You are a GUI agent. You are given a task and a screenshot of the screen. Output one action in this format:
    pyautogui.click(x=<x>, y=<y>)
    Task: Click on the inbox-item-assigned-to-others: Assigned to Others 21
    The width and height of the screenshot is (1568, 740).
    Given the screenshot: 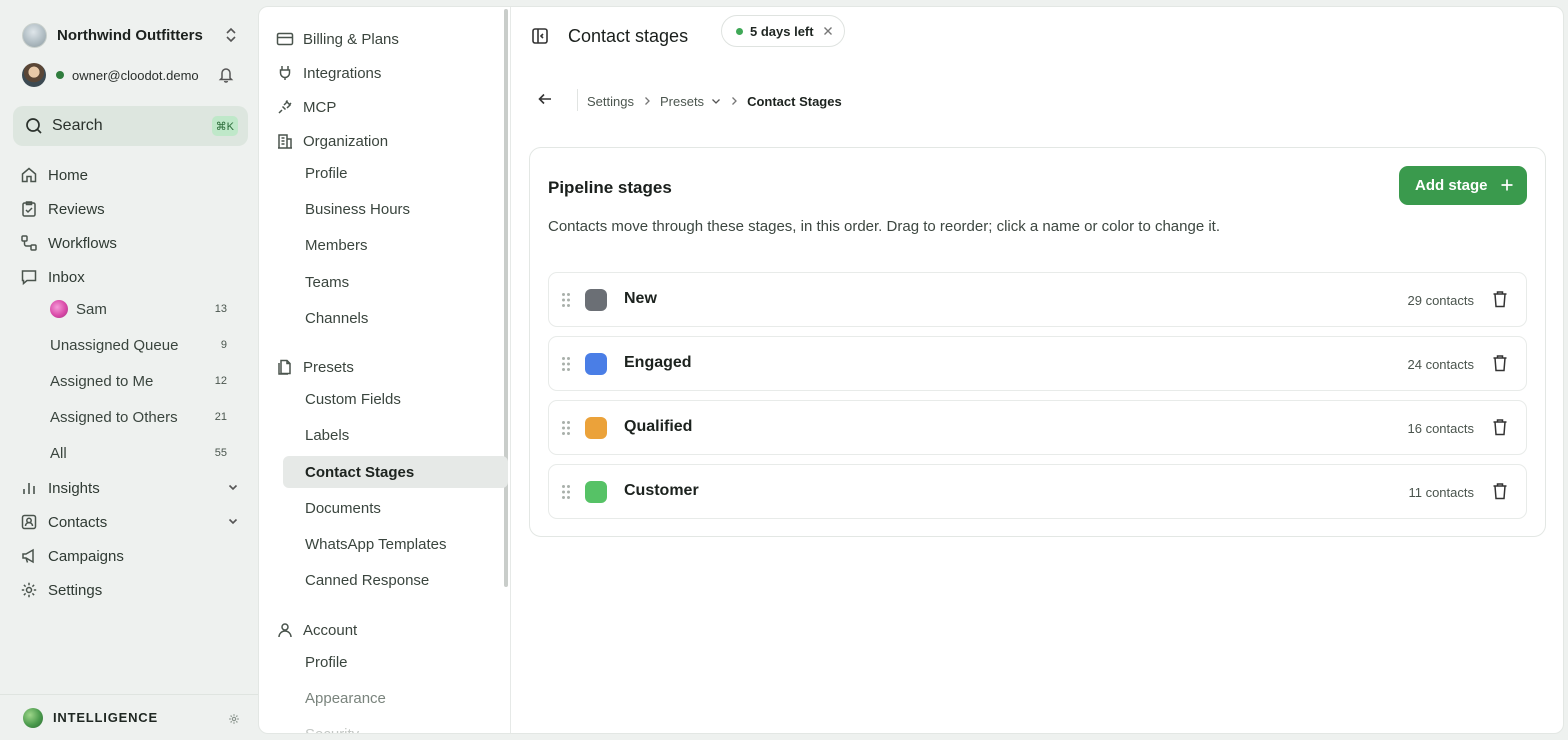 What is the action you would take?
    pyautogui.click(x=142, y=417)
    